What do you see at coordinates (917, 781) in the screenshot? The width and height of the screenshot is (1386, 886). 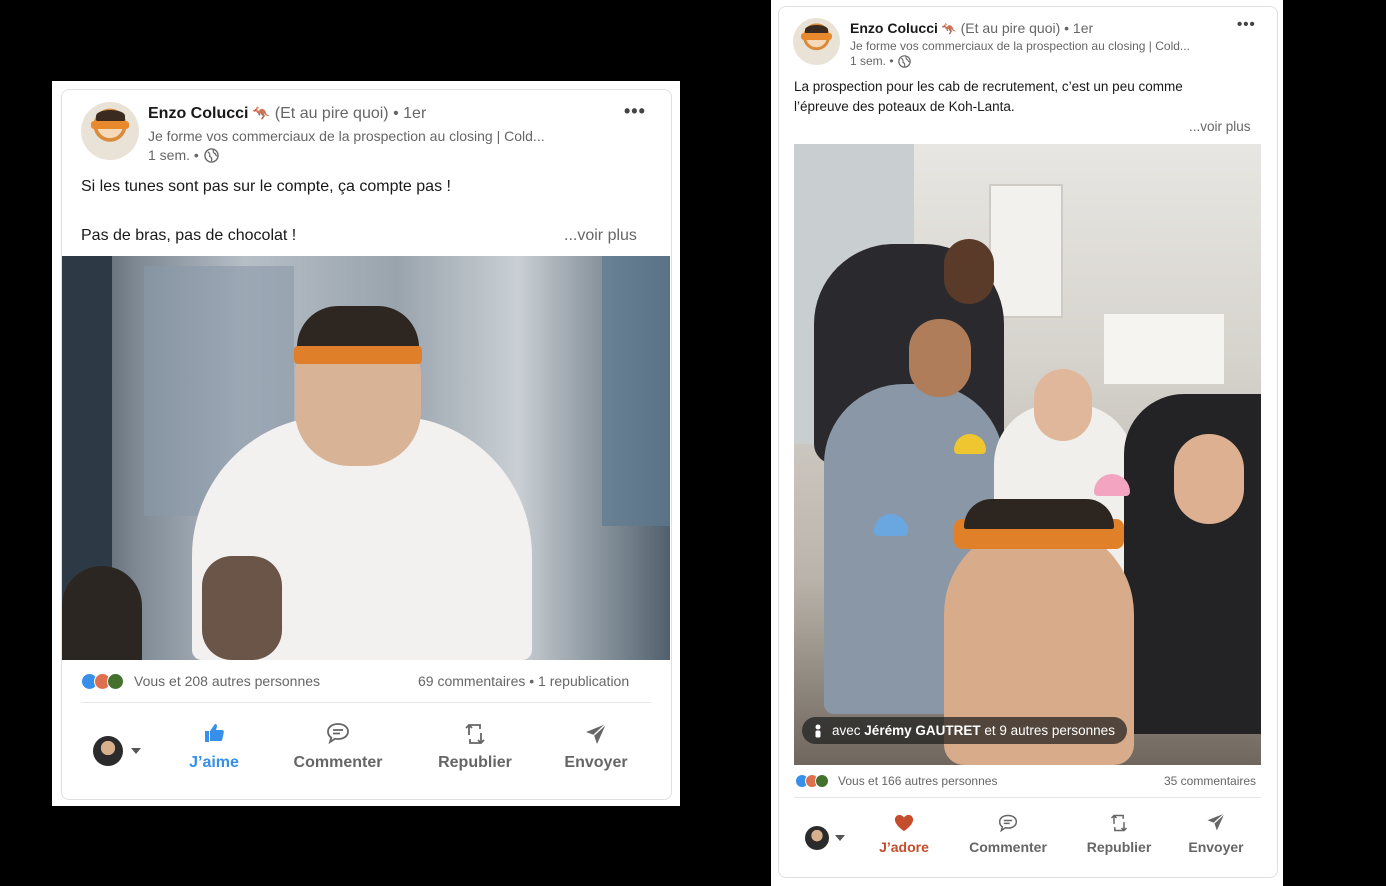 I see `reactions-count: Vous et 166 autres personnes` at bounding box center [917, 781].